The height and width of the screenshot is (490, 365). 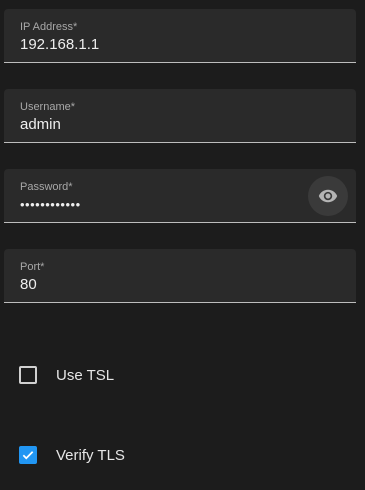 I want to click on checkmark-icon, so click(x=28, y=455).